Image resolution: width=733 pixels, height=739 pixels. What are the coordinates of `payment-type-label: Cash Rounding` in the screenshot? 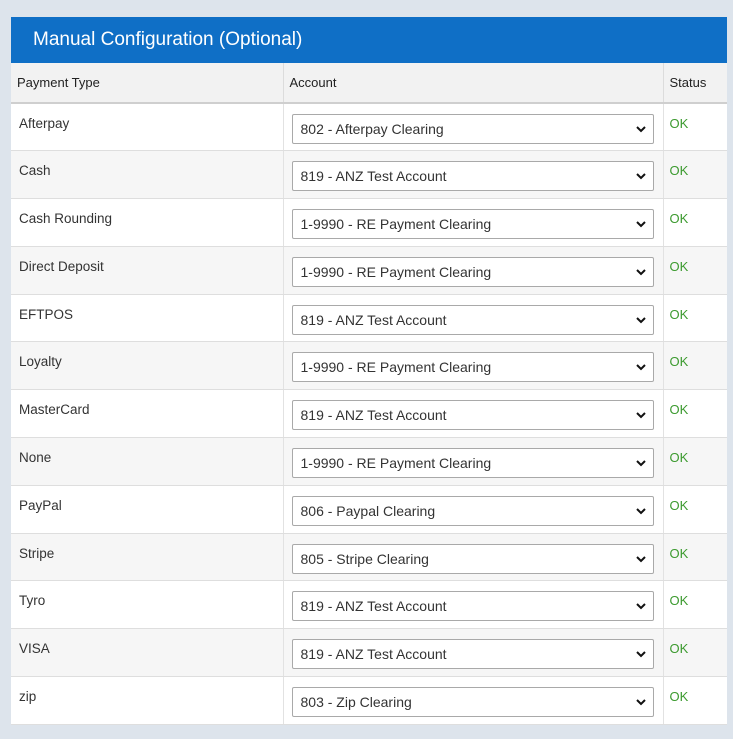 It's located at (66, 218).